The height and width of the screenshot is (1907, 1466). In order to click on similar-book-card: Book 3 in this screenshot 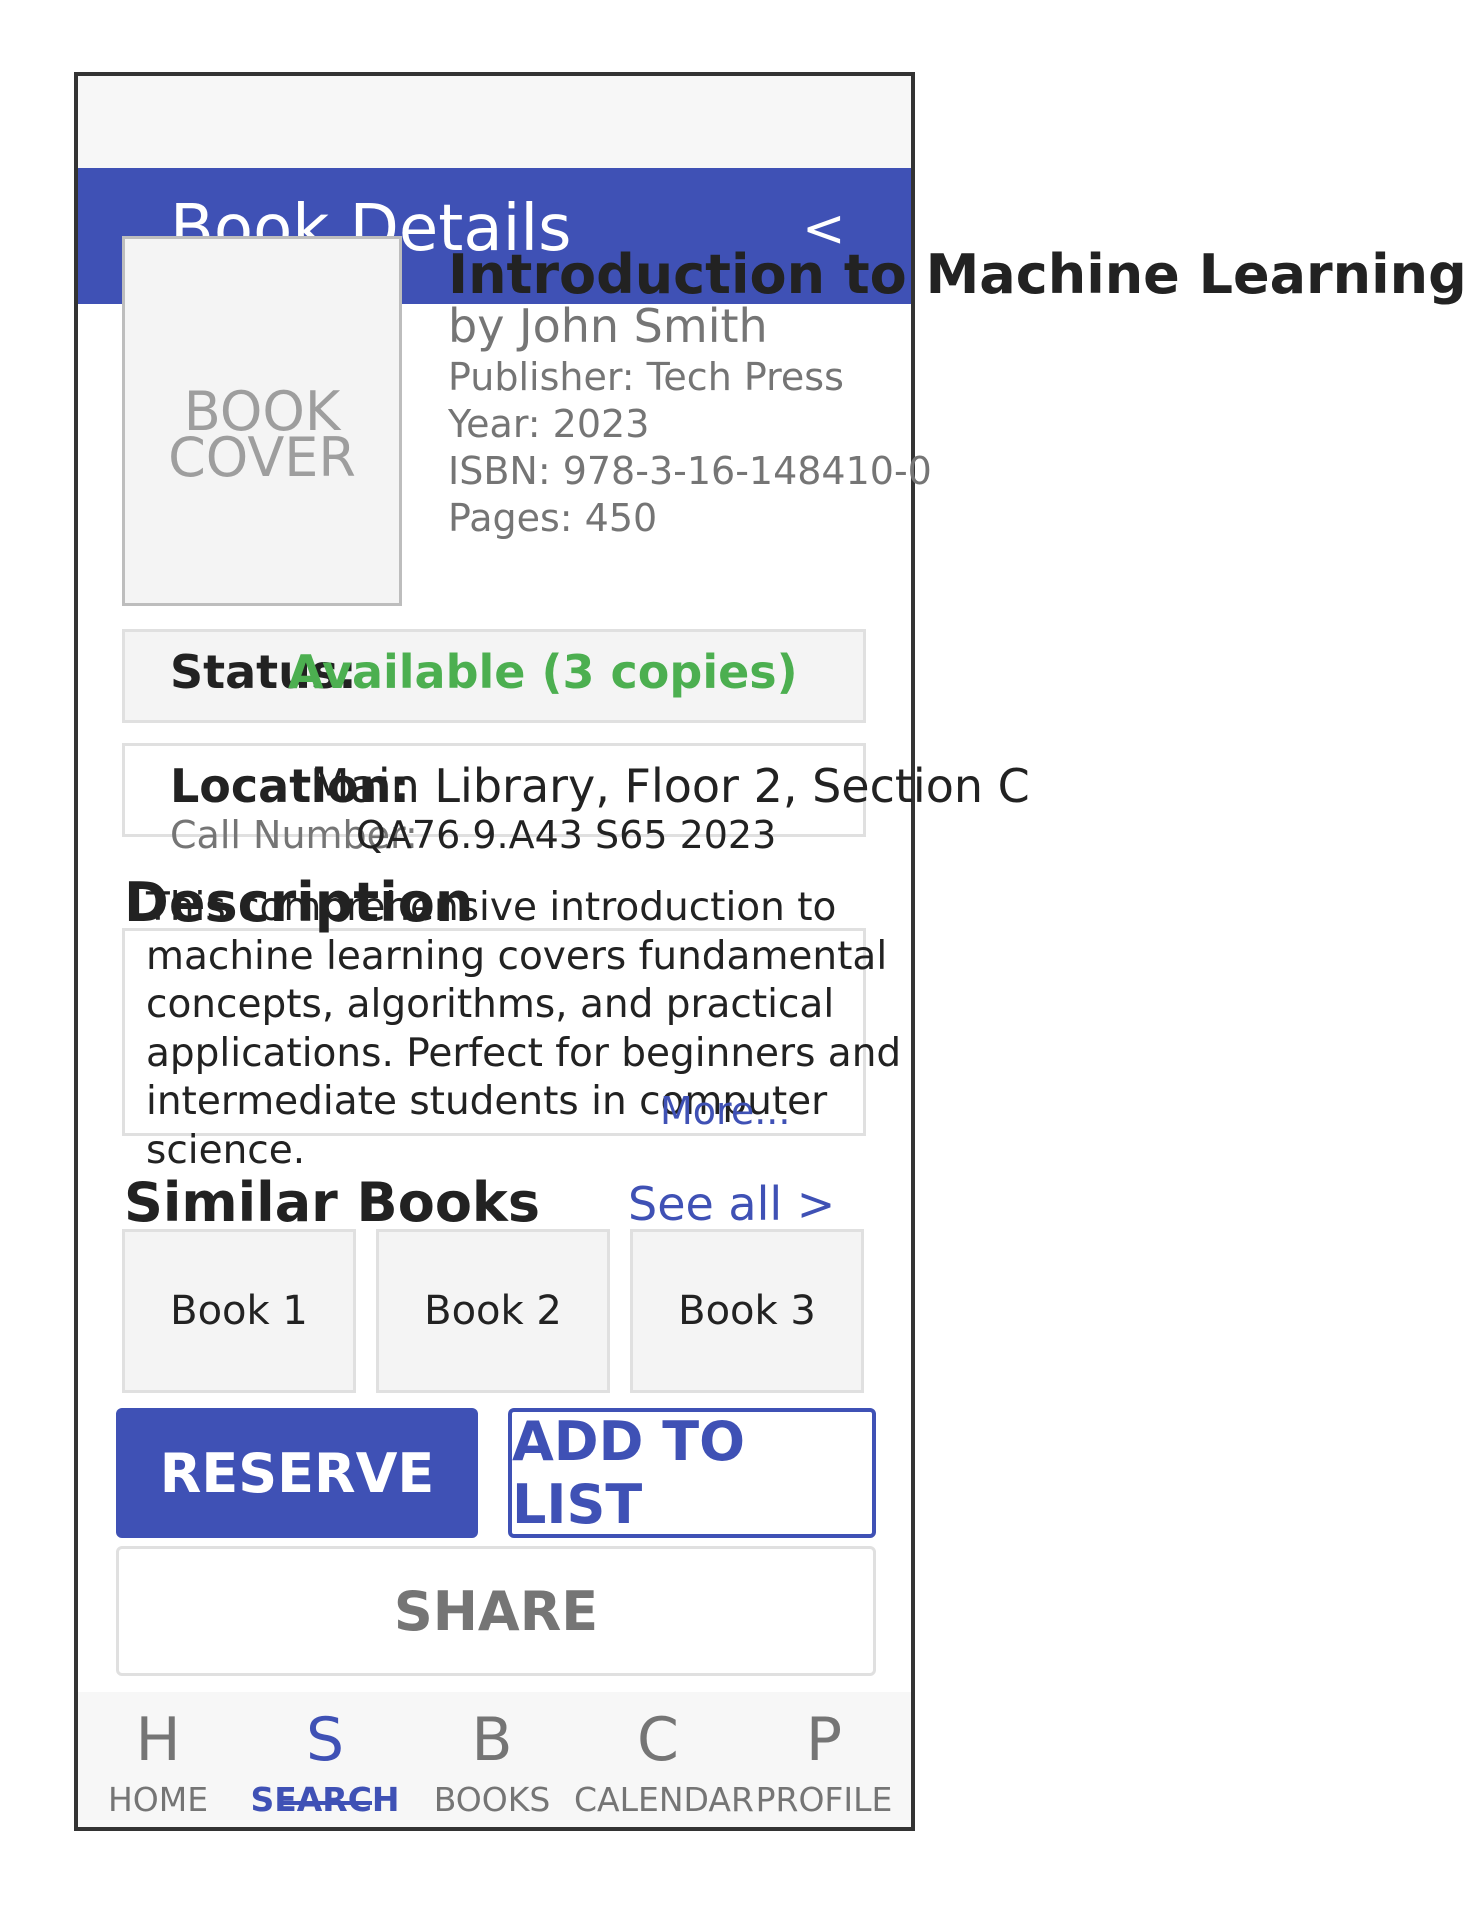, I will do `click(747, 1311)`.